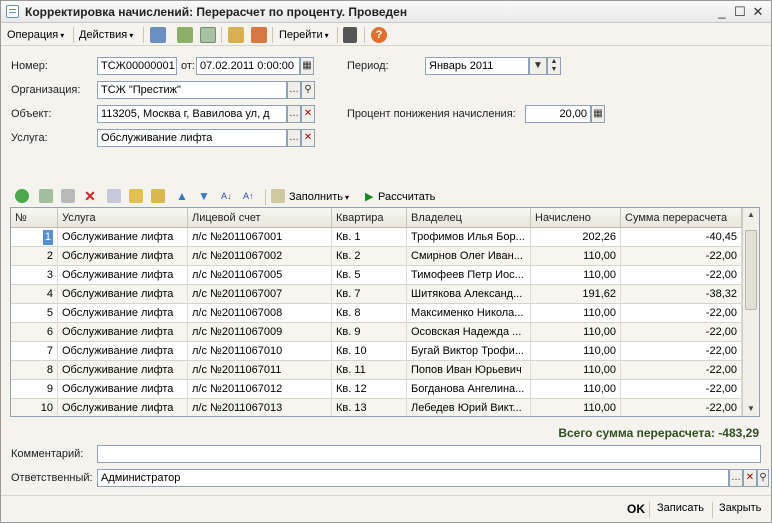 The width and height of the screenshot is (772, 523). What do you see at coordinates (250, 196) in the screenshot?
I see `sort-descending-icon: A↑` at bounding box center [250, 196].